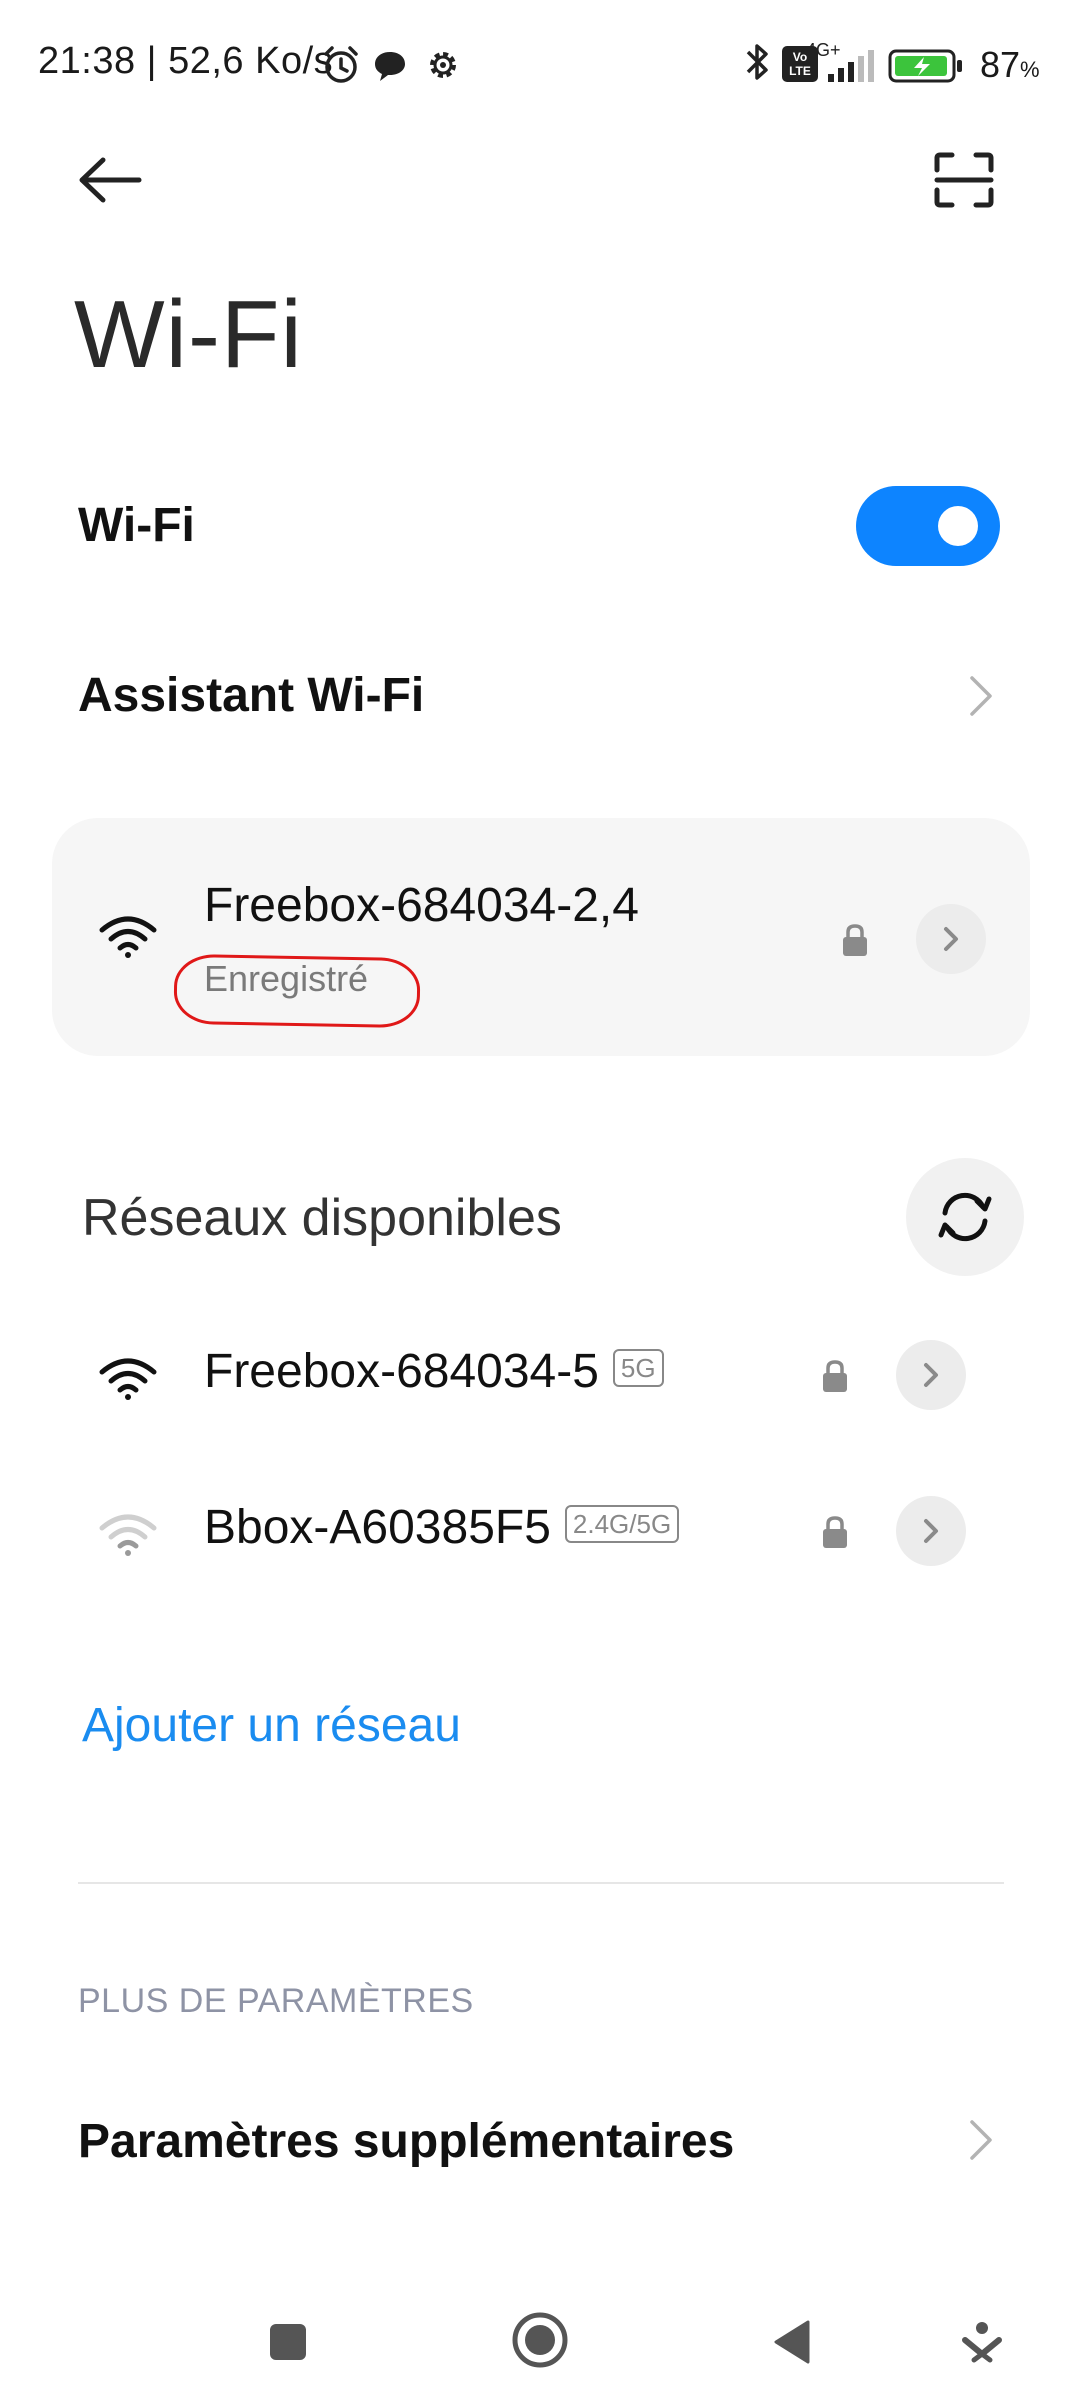 The height and width of the screenshot is (2400, 1080). I want to click on recents-button, so click(288, 2342).